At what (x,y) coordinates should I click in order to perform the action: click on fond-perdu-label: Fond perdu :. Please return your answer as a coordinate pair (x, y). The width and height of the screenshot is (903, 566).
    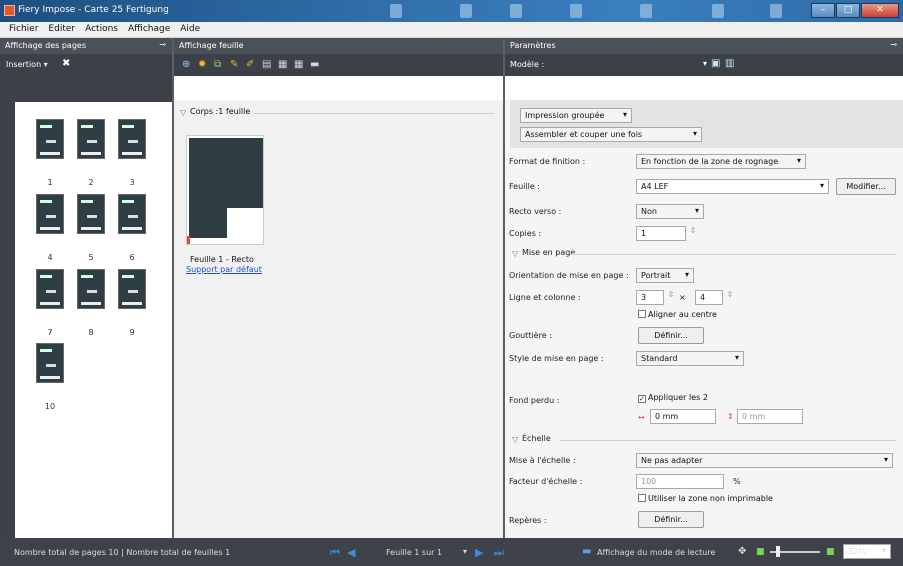
    Looking at the image, I should click on (534, 400).